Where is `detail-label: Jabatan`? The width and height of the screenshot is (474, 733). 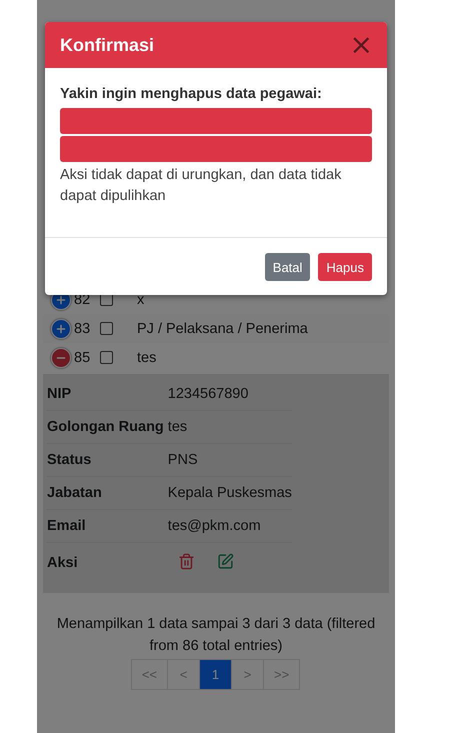 detail-label: Jabatan is located at coordinates (107, 493).